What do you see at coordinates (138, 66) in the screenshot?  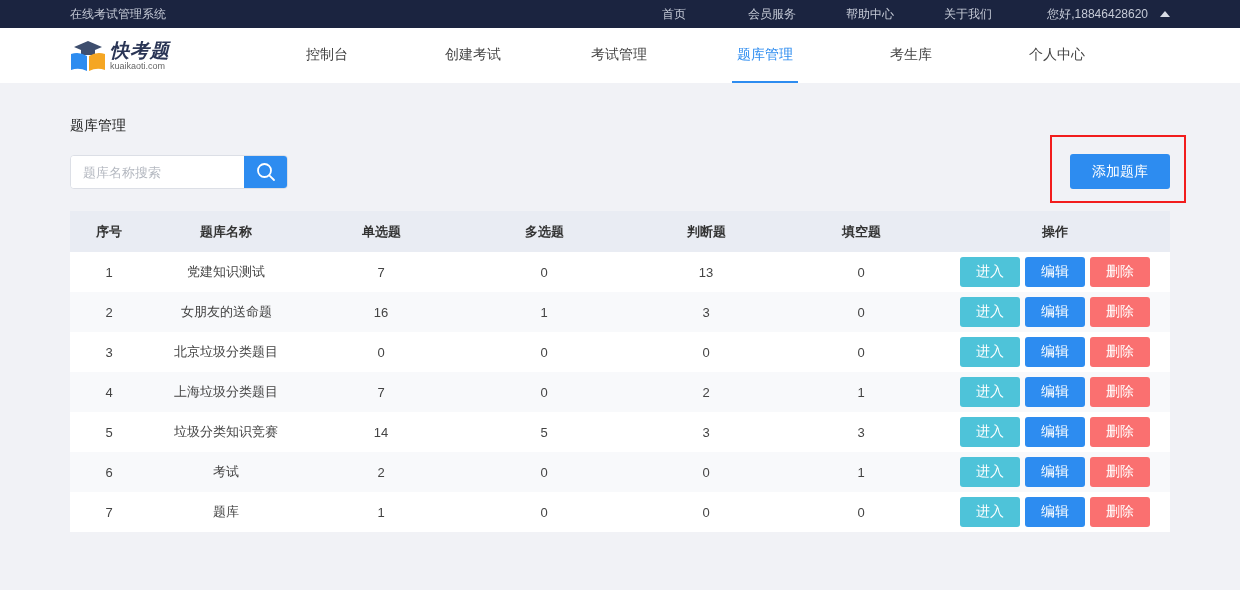 I see `logo-domain: kuaikaoti.com` at bounding box center [138, 66].